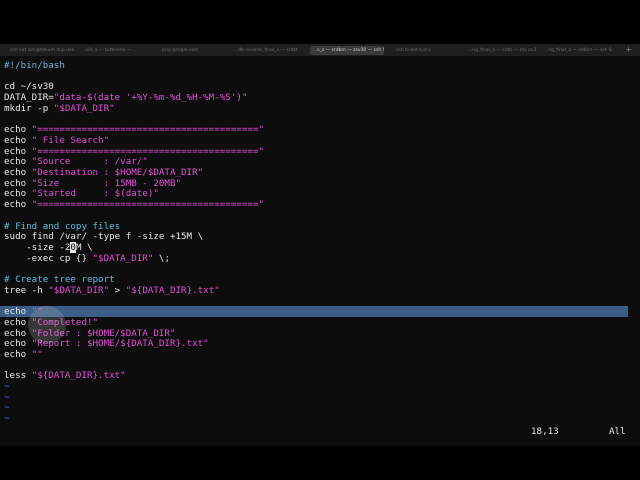 The height and width of the screenshot is (480, 640). I want to click on code-token: # Find and copy files, so click(62, 226).